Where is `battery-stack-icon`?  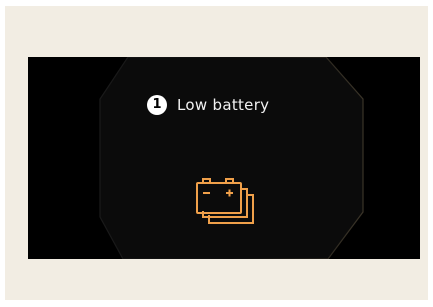 battery-stack-icon is located at coordinates (225, 201).